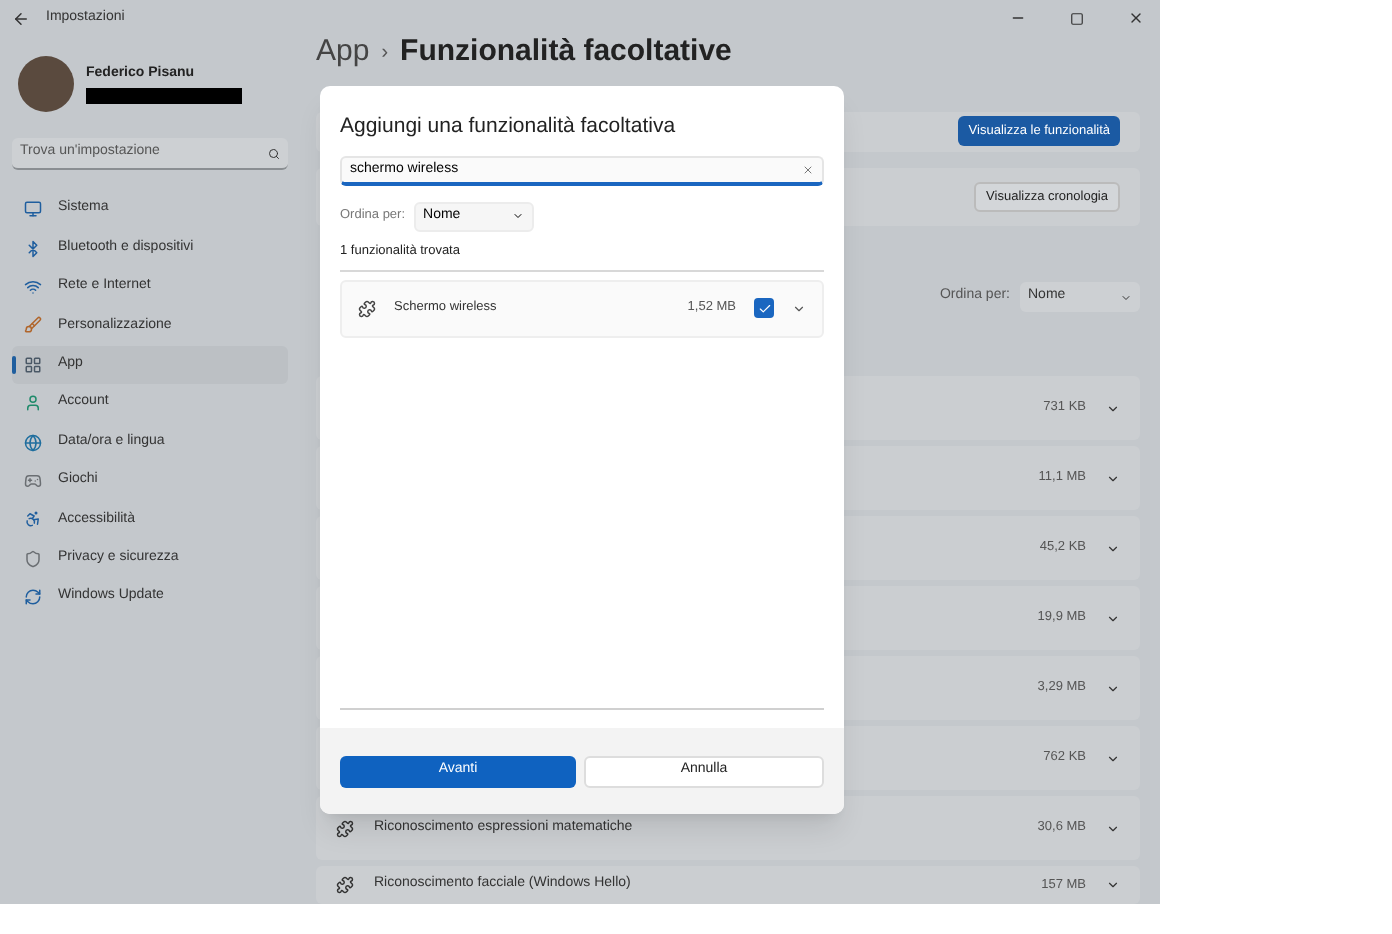 The height and width of the screenshot is (934, 1392). I want to click on monitor-icon, so click(33, 209).